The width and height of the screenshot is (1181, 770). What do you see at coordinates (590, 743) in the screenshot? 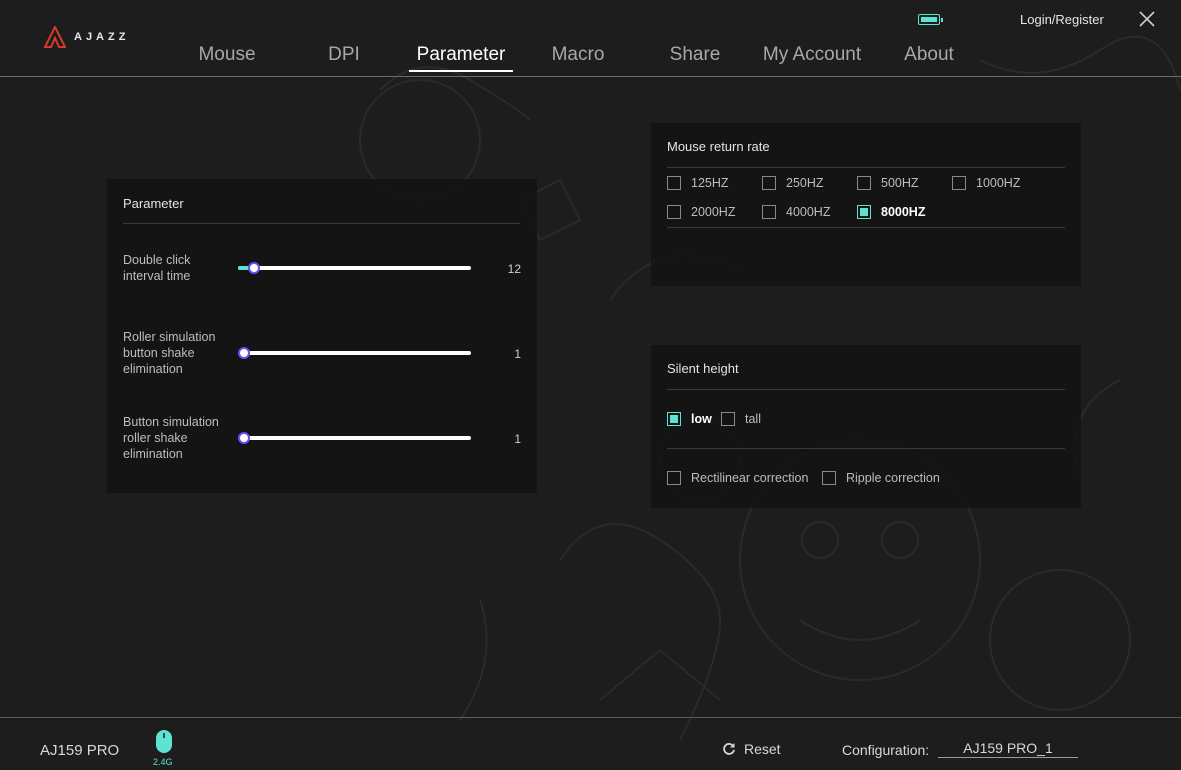
I see `app-footer: AJ159 PRO 2.4G Reset Configuration` at bounding box center [590, 743].